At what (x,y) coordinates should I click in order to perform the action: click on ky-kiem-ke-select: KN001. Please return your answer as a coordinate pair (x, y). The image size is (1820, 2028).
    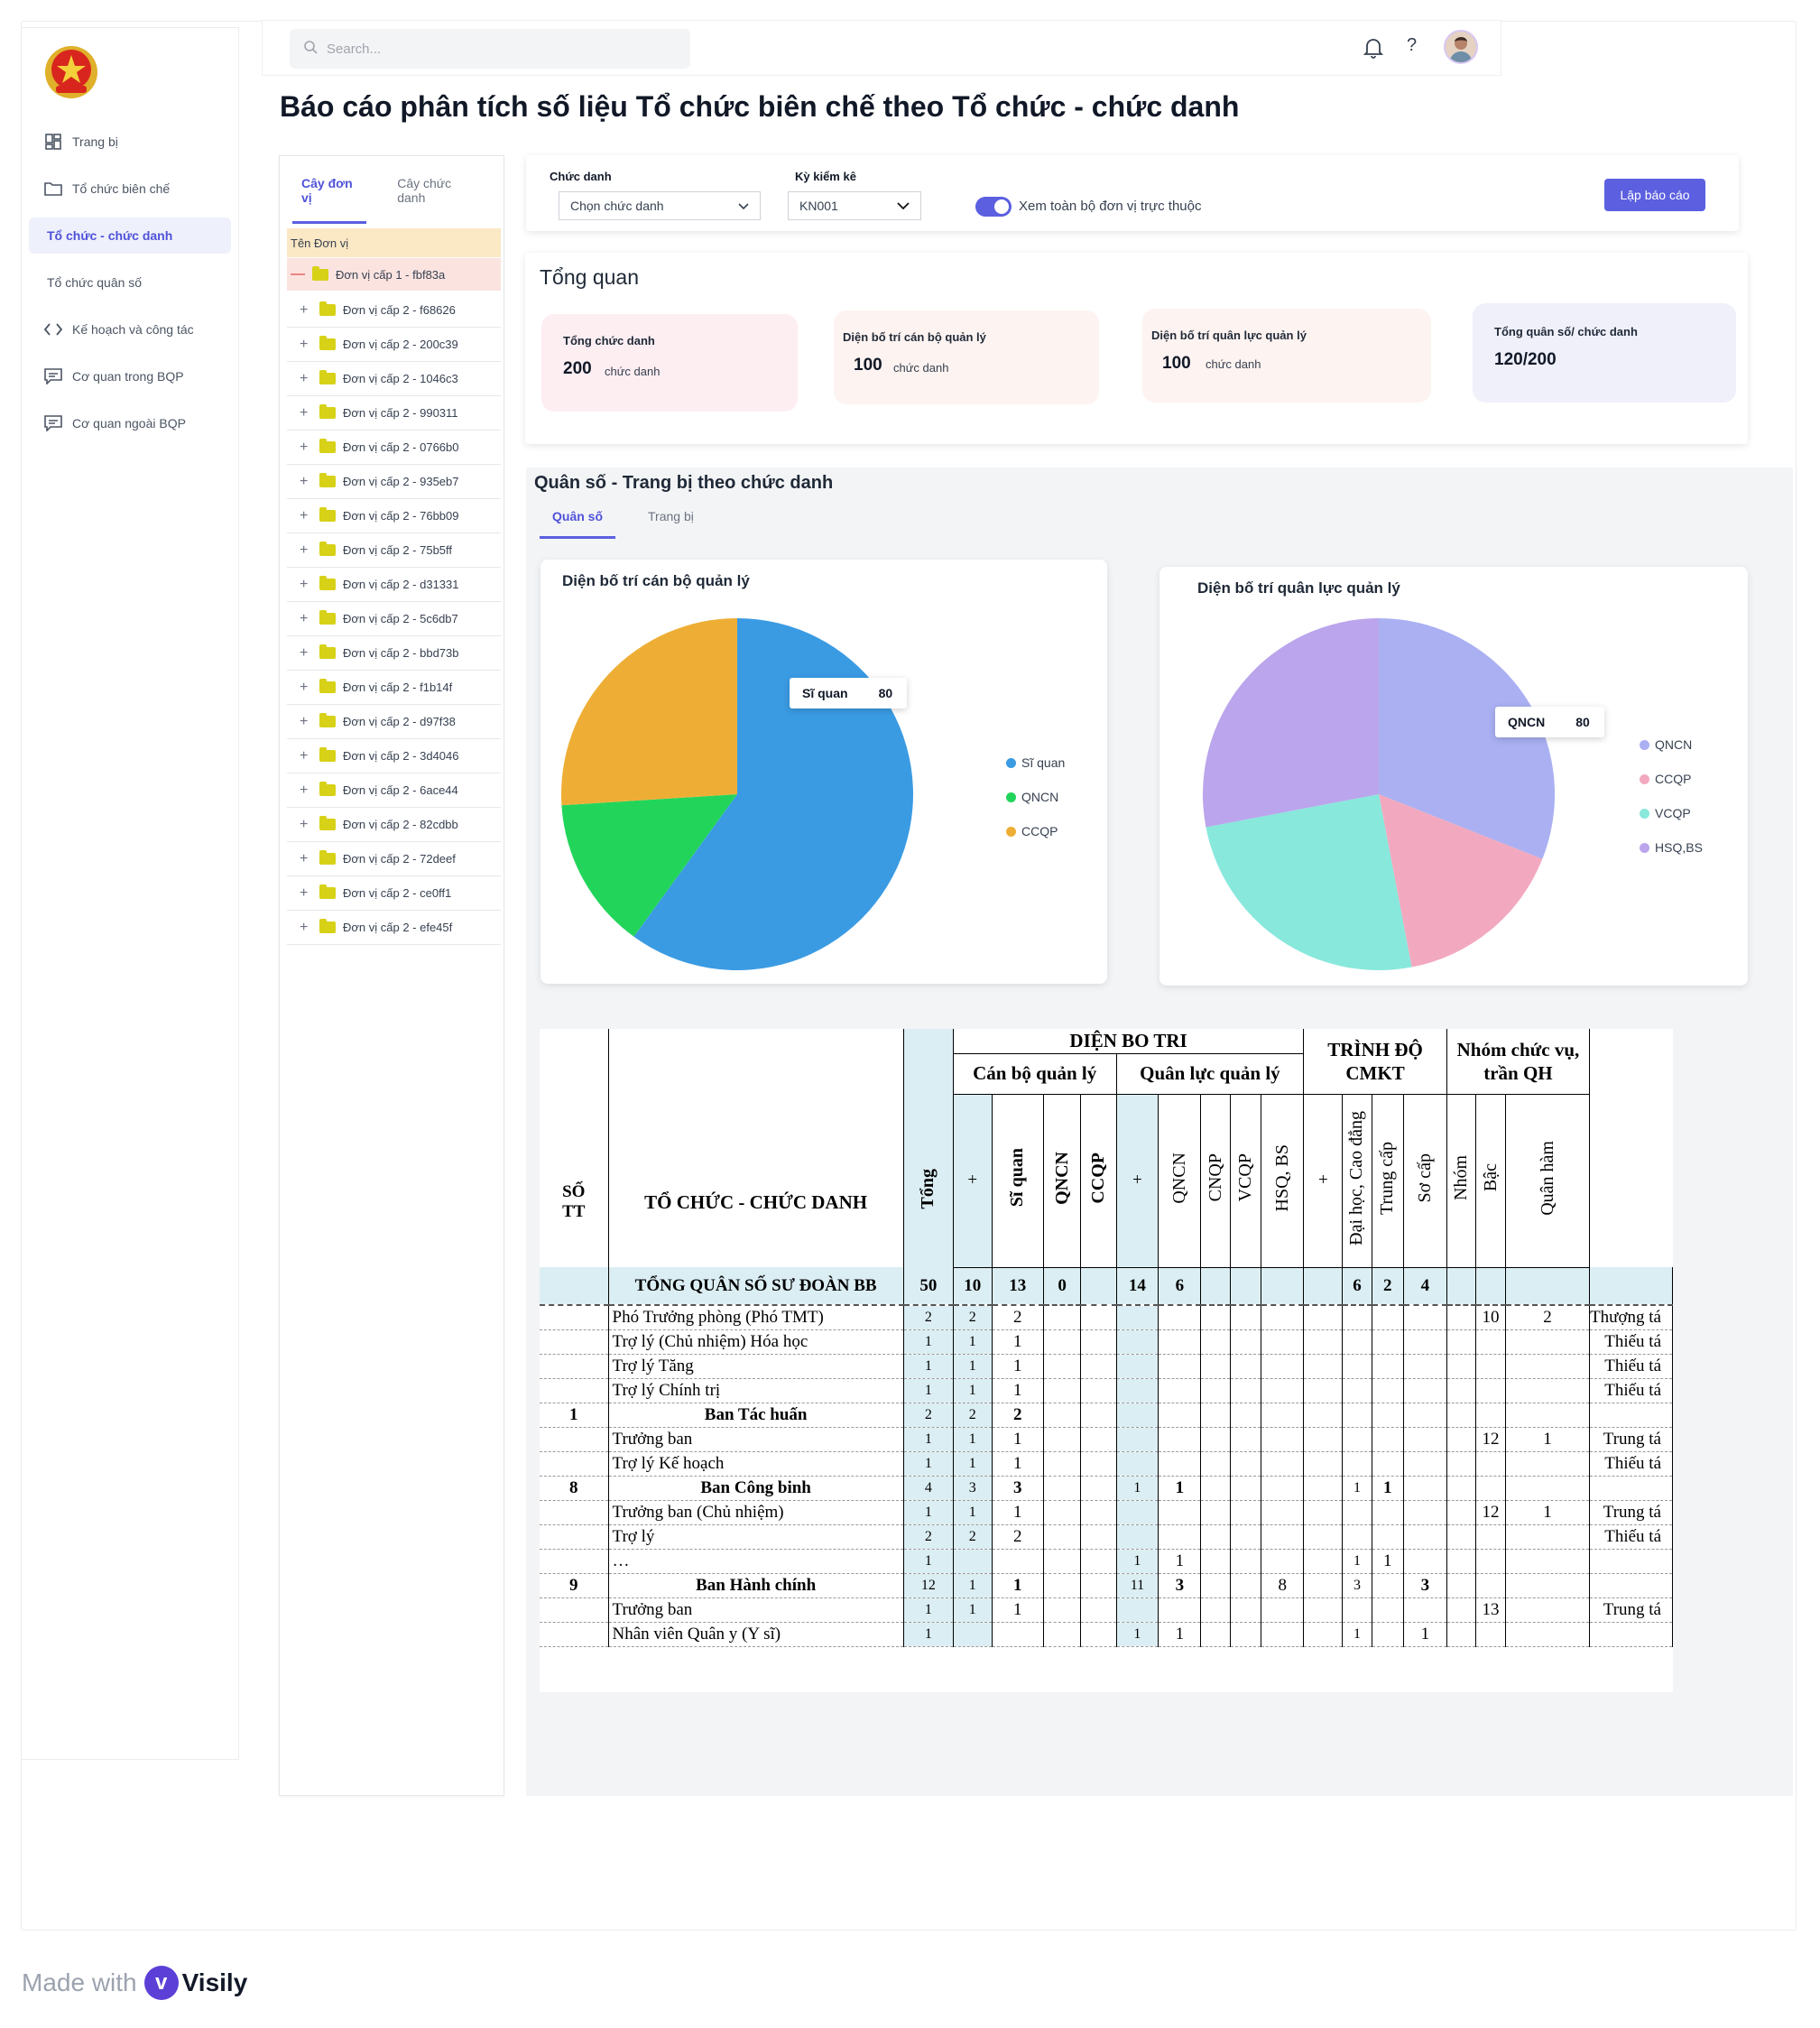
    Looking at the image, I should click on (854, 205).